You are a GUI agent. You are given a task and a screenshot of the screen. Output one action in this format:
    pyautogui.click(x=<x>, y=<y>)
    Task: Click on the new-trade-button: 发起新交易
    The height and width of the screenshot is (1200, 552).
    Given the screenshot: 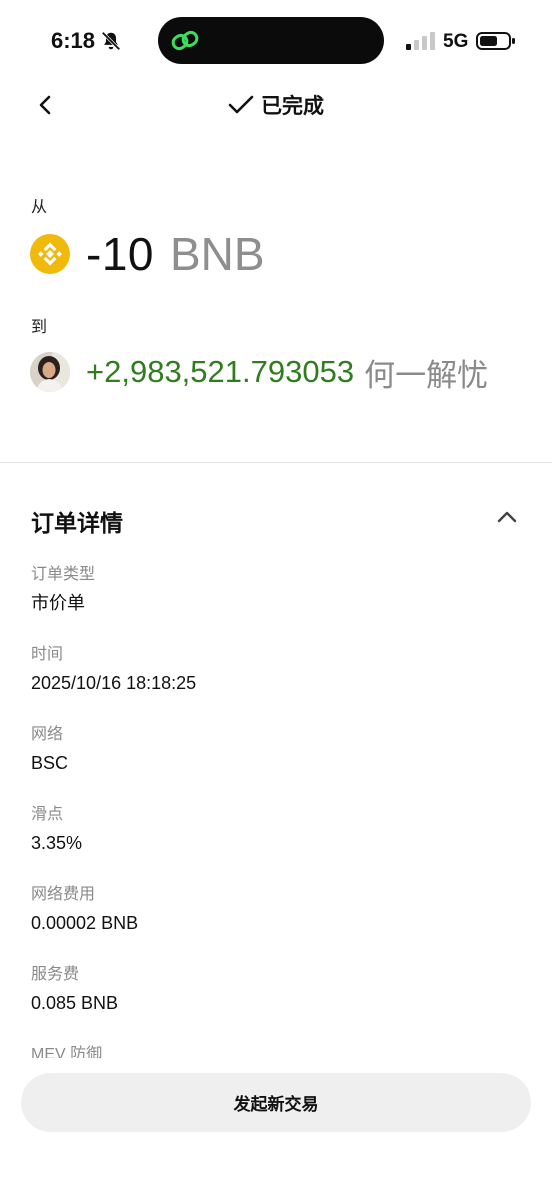 What is the action you would take?
    pyautogui.click(x=276, y=1102)
    